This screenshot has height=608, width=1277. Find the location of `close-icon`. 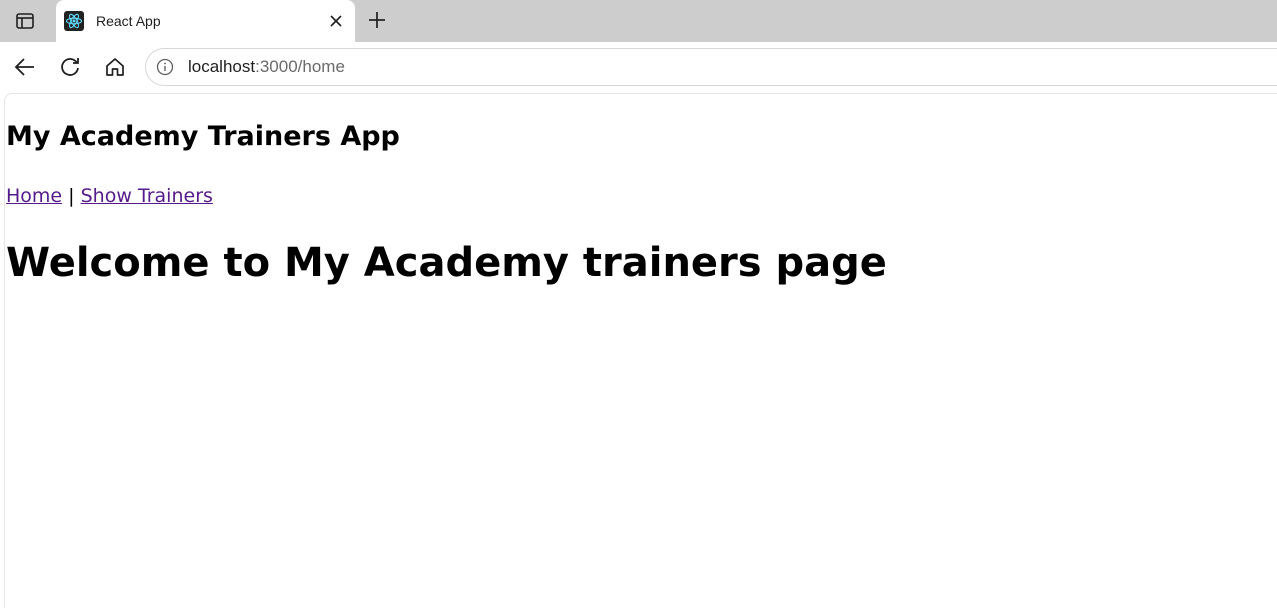

close-icon is located at coordinates (336, 21).